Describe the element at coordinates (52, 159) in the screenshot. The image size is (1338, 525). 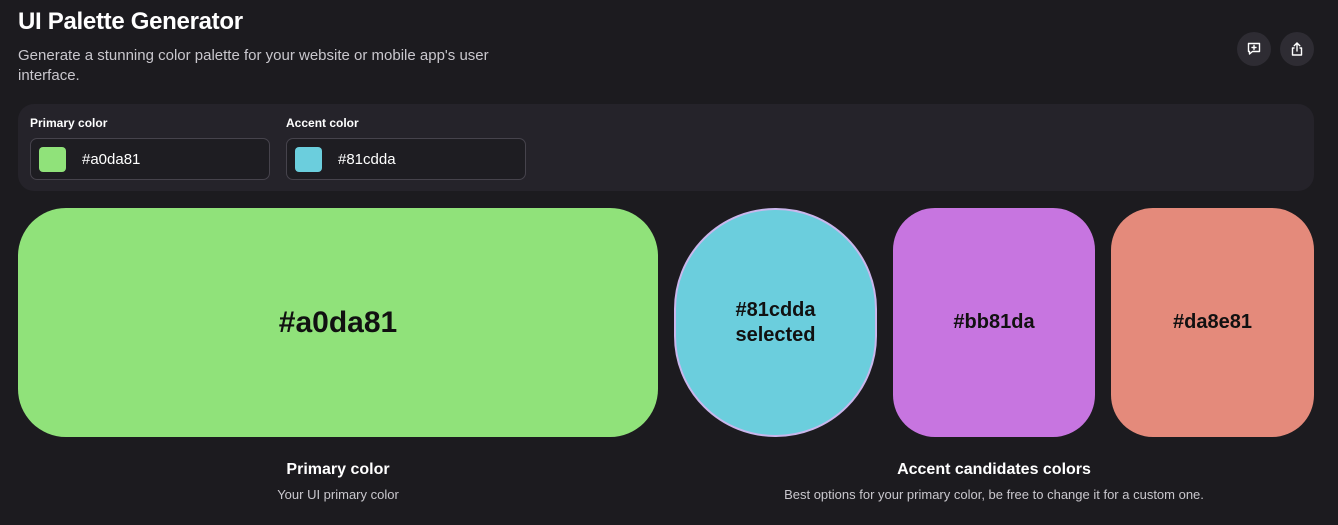
I see `primary-color-swatch` at that location.